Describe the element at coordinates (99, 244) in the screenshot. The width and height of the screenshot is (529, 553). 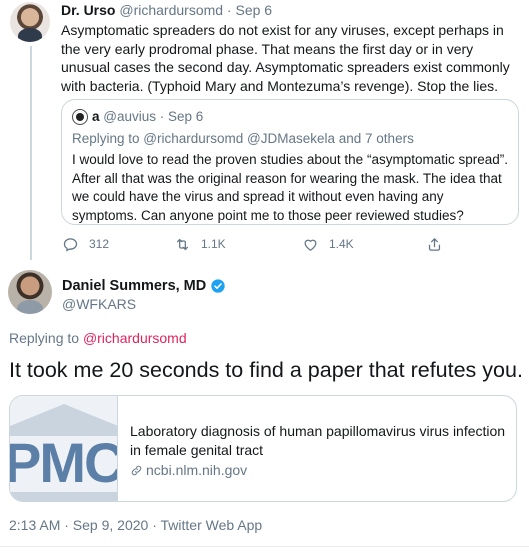
I see `reply-count: 312` at that location.